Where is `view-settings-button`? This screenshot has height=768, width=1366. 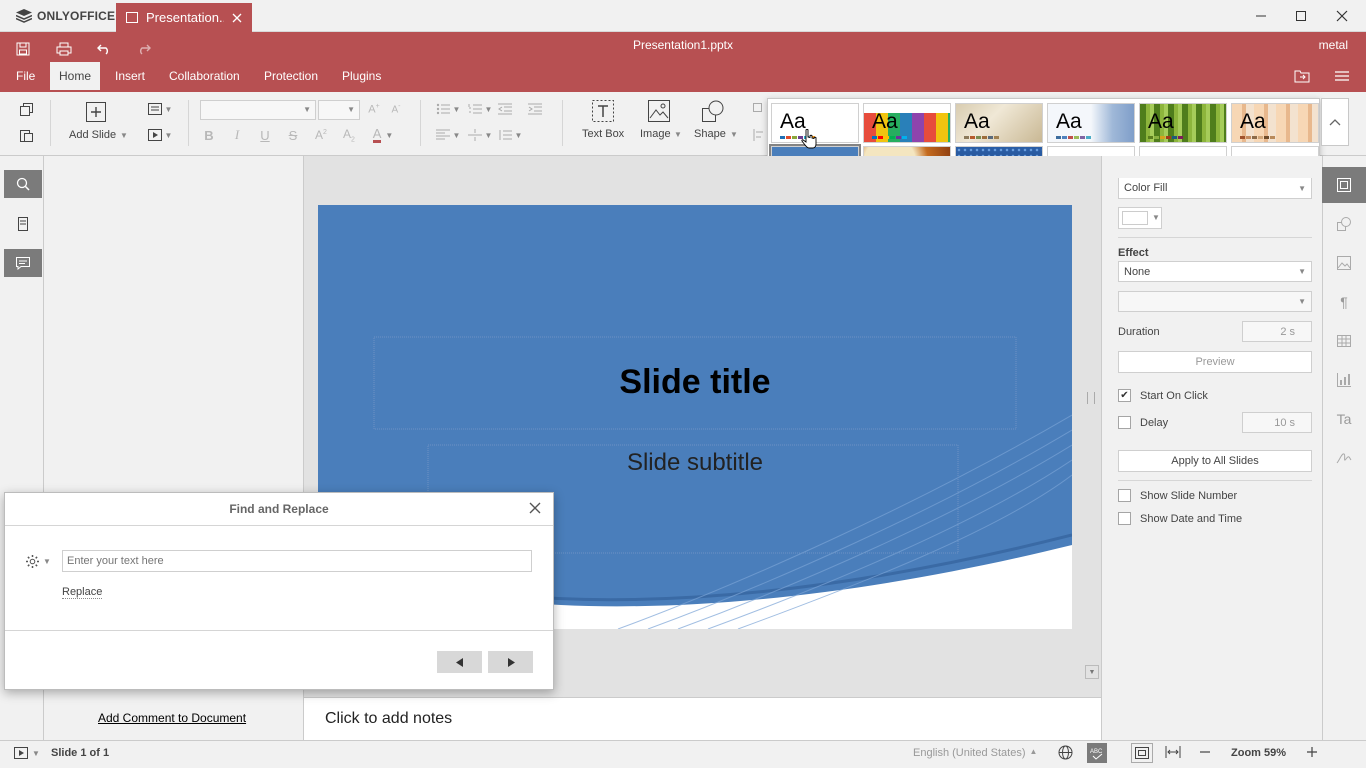 view-settings-button is located at coordinates (1342, 76).